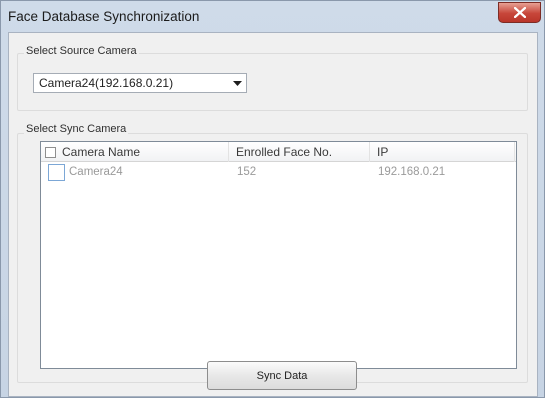 This screenshot has width=545, height=398. What do you see at coordinates (81, 51) in the screenshot?
I see `source-camera-label: Select Source Camera` at bounding box center [81, 51].